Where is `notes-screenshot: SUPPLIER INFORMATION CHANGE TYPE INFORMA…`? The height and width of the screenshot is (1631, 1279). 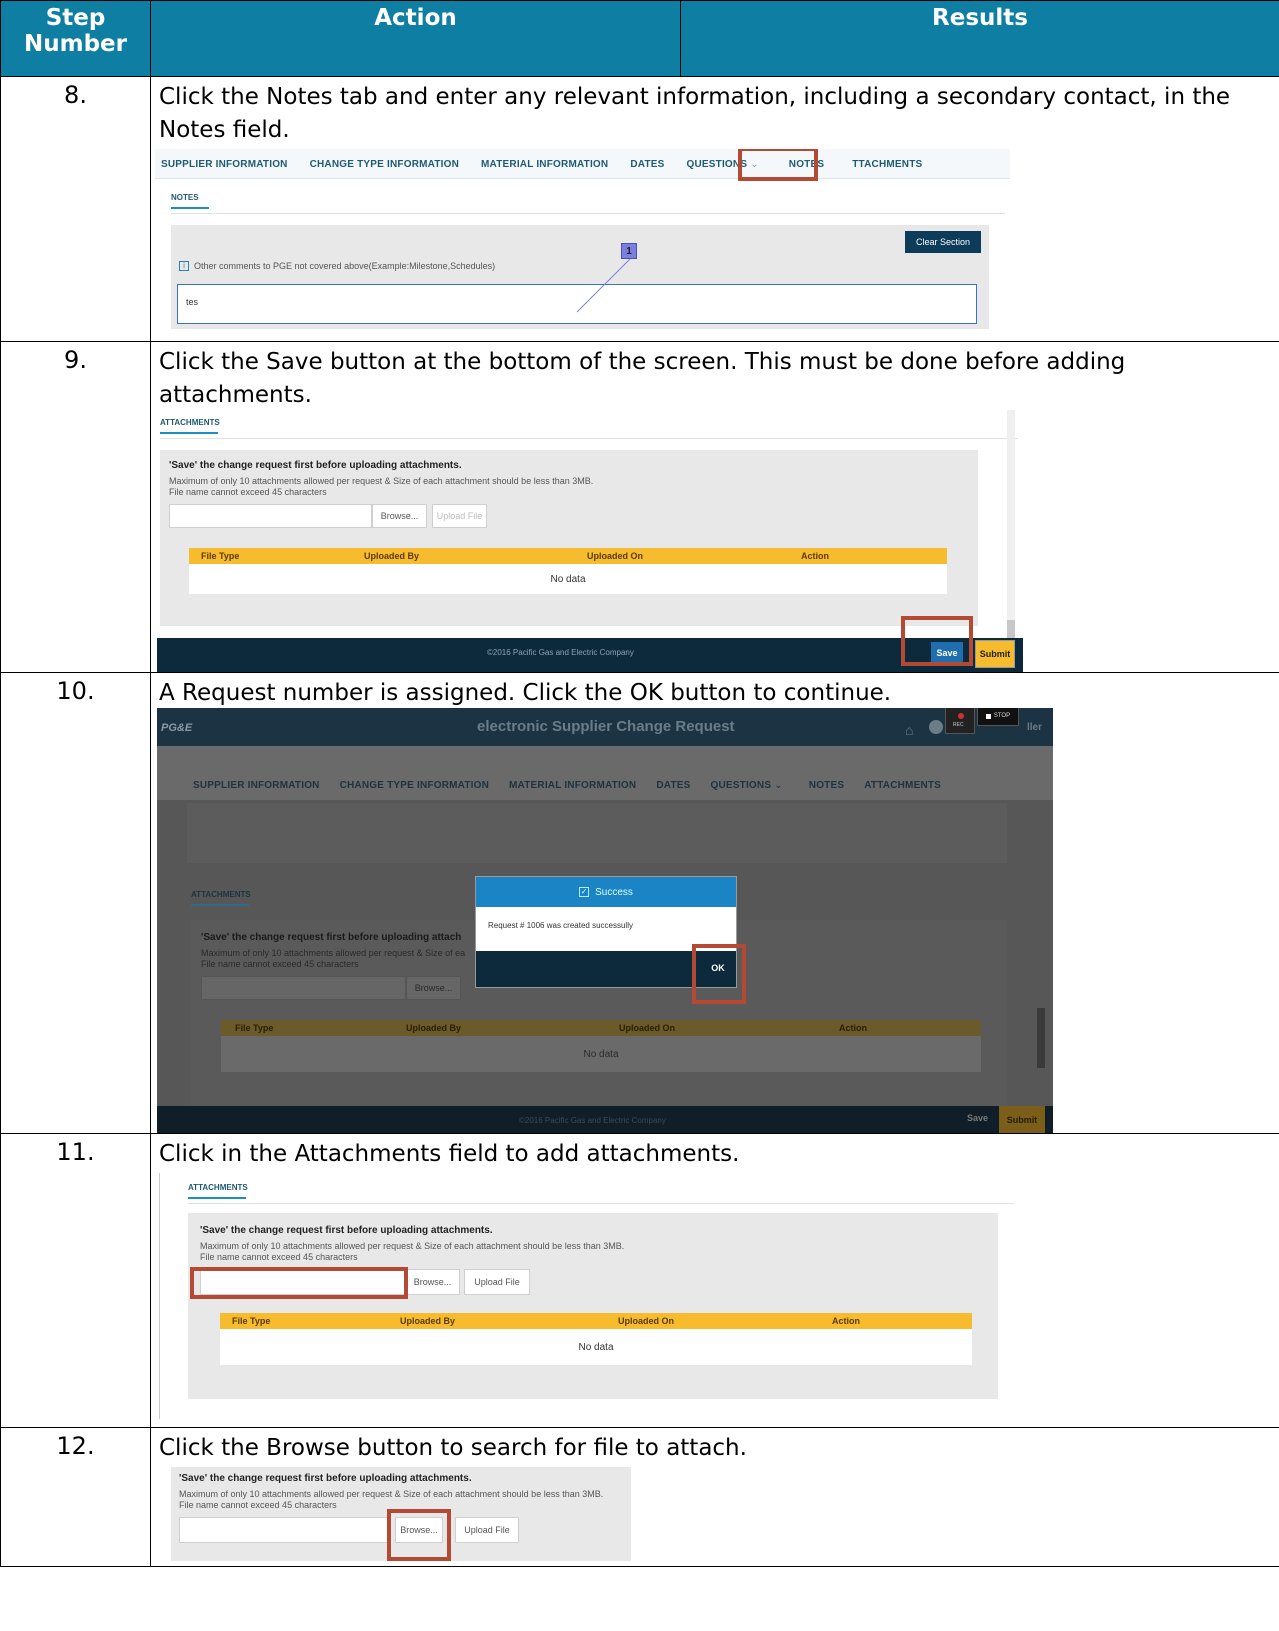
notes-screenshot: SUPPLIER INFORMATION CHANGE TYPE INFORMA… is located at coordinates (582, 245).